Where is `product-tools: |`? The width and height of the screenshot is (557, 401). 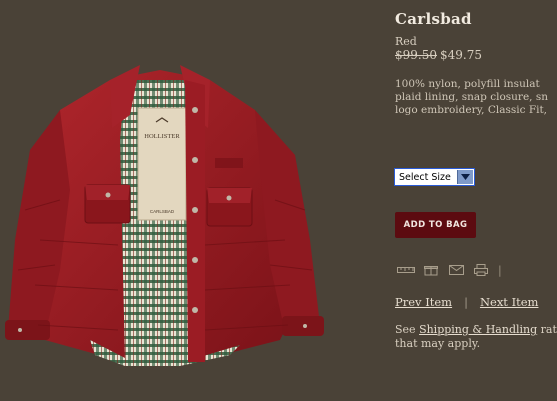
product-tools: | is located at coordinates (450, 270).